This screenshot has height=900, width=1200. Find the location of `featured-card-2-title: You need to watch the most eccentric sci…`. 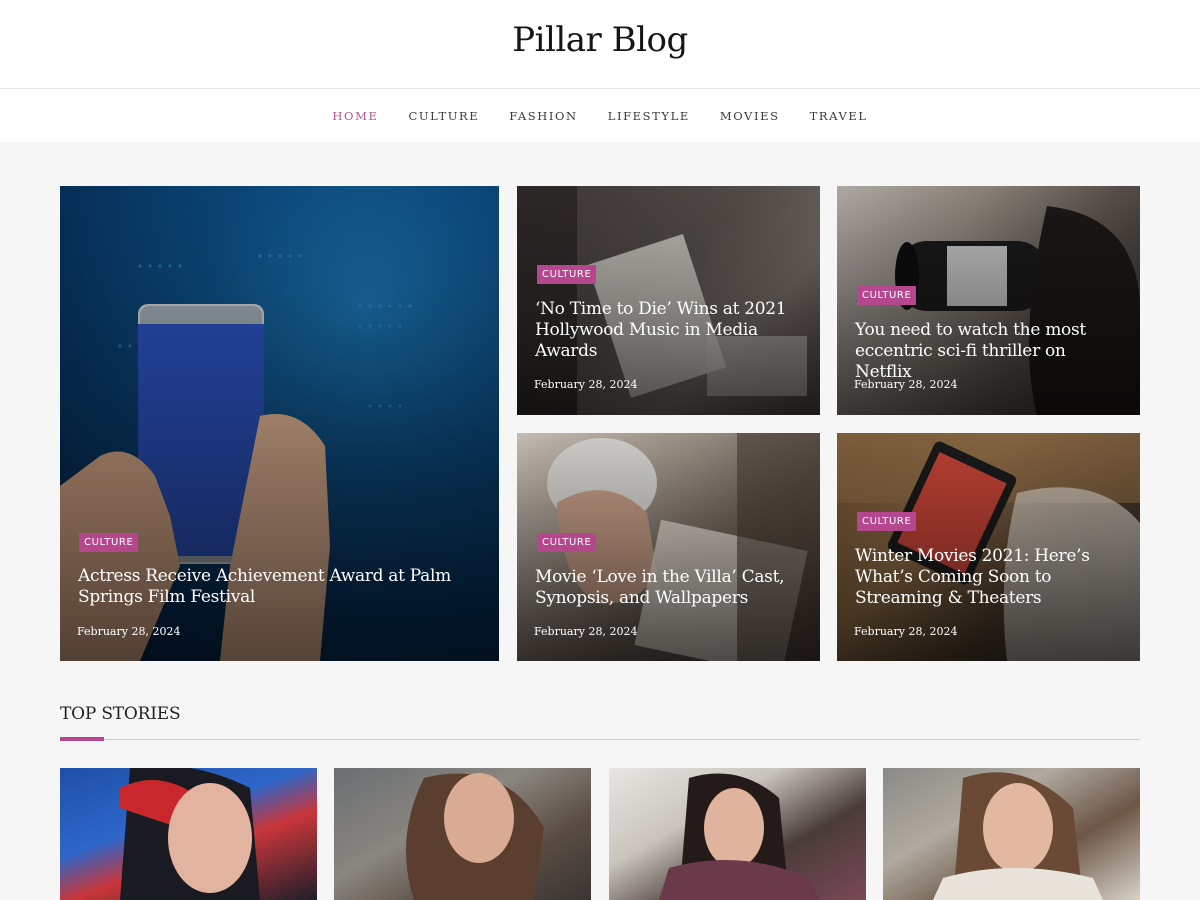

featured-card-2-title: You need to watch the most eccentric sci… is located at coordinates (990, 351).